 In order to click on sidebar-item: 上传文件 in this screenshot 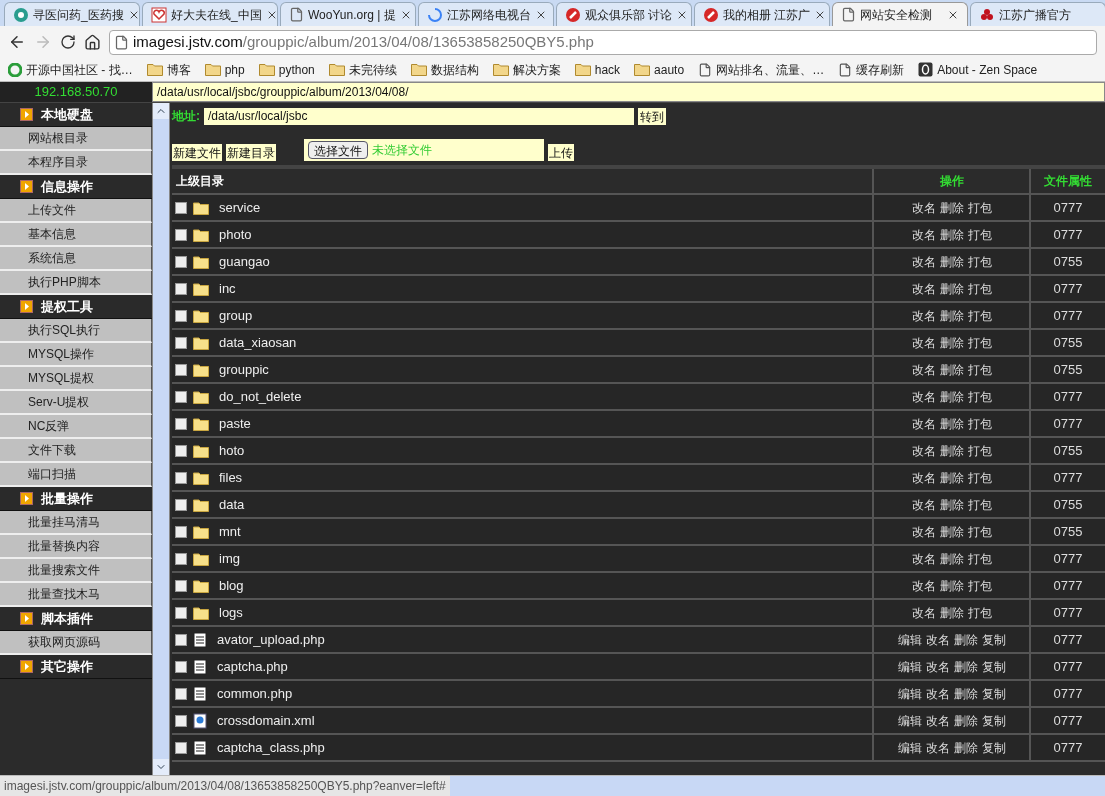, I will do `click(76, 211)`.